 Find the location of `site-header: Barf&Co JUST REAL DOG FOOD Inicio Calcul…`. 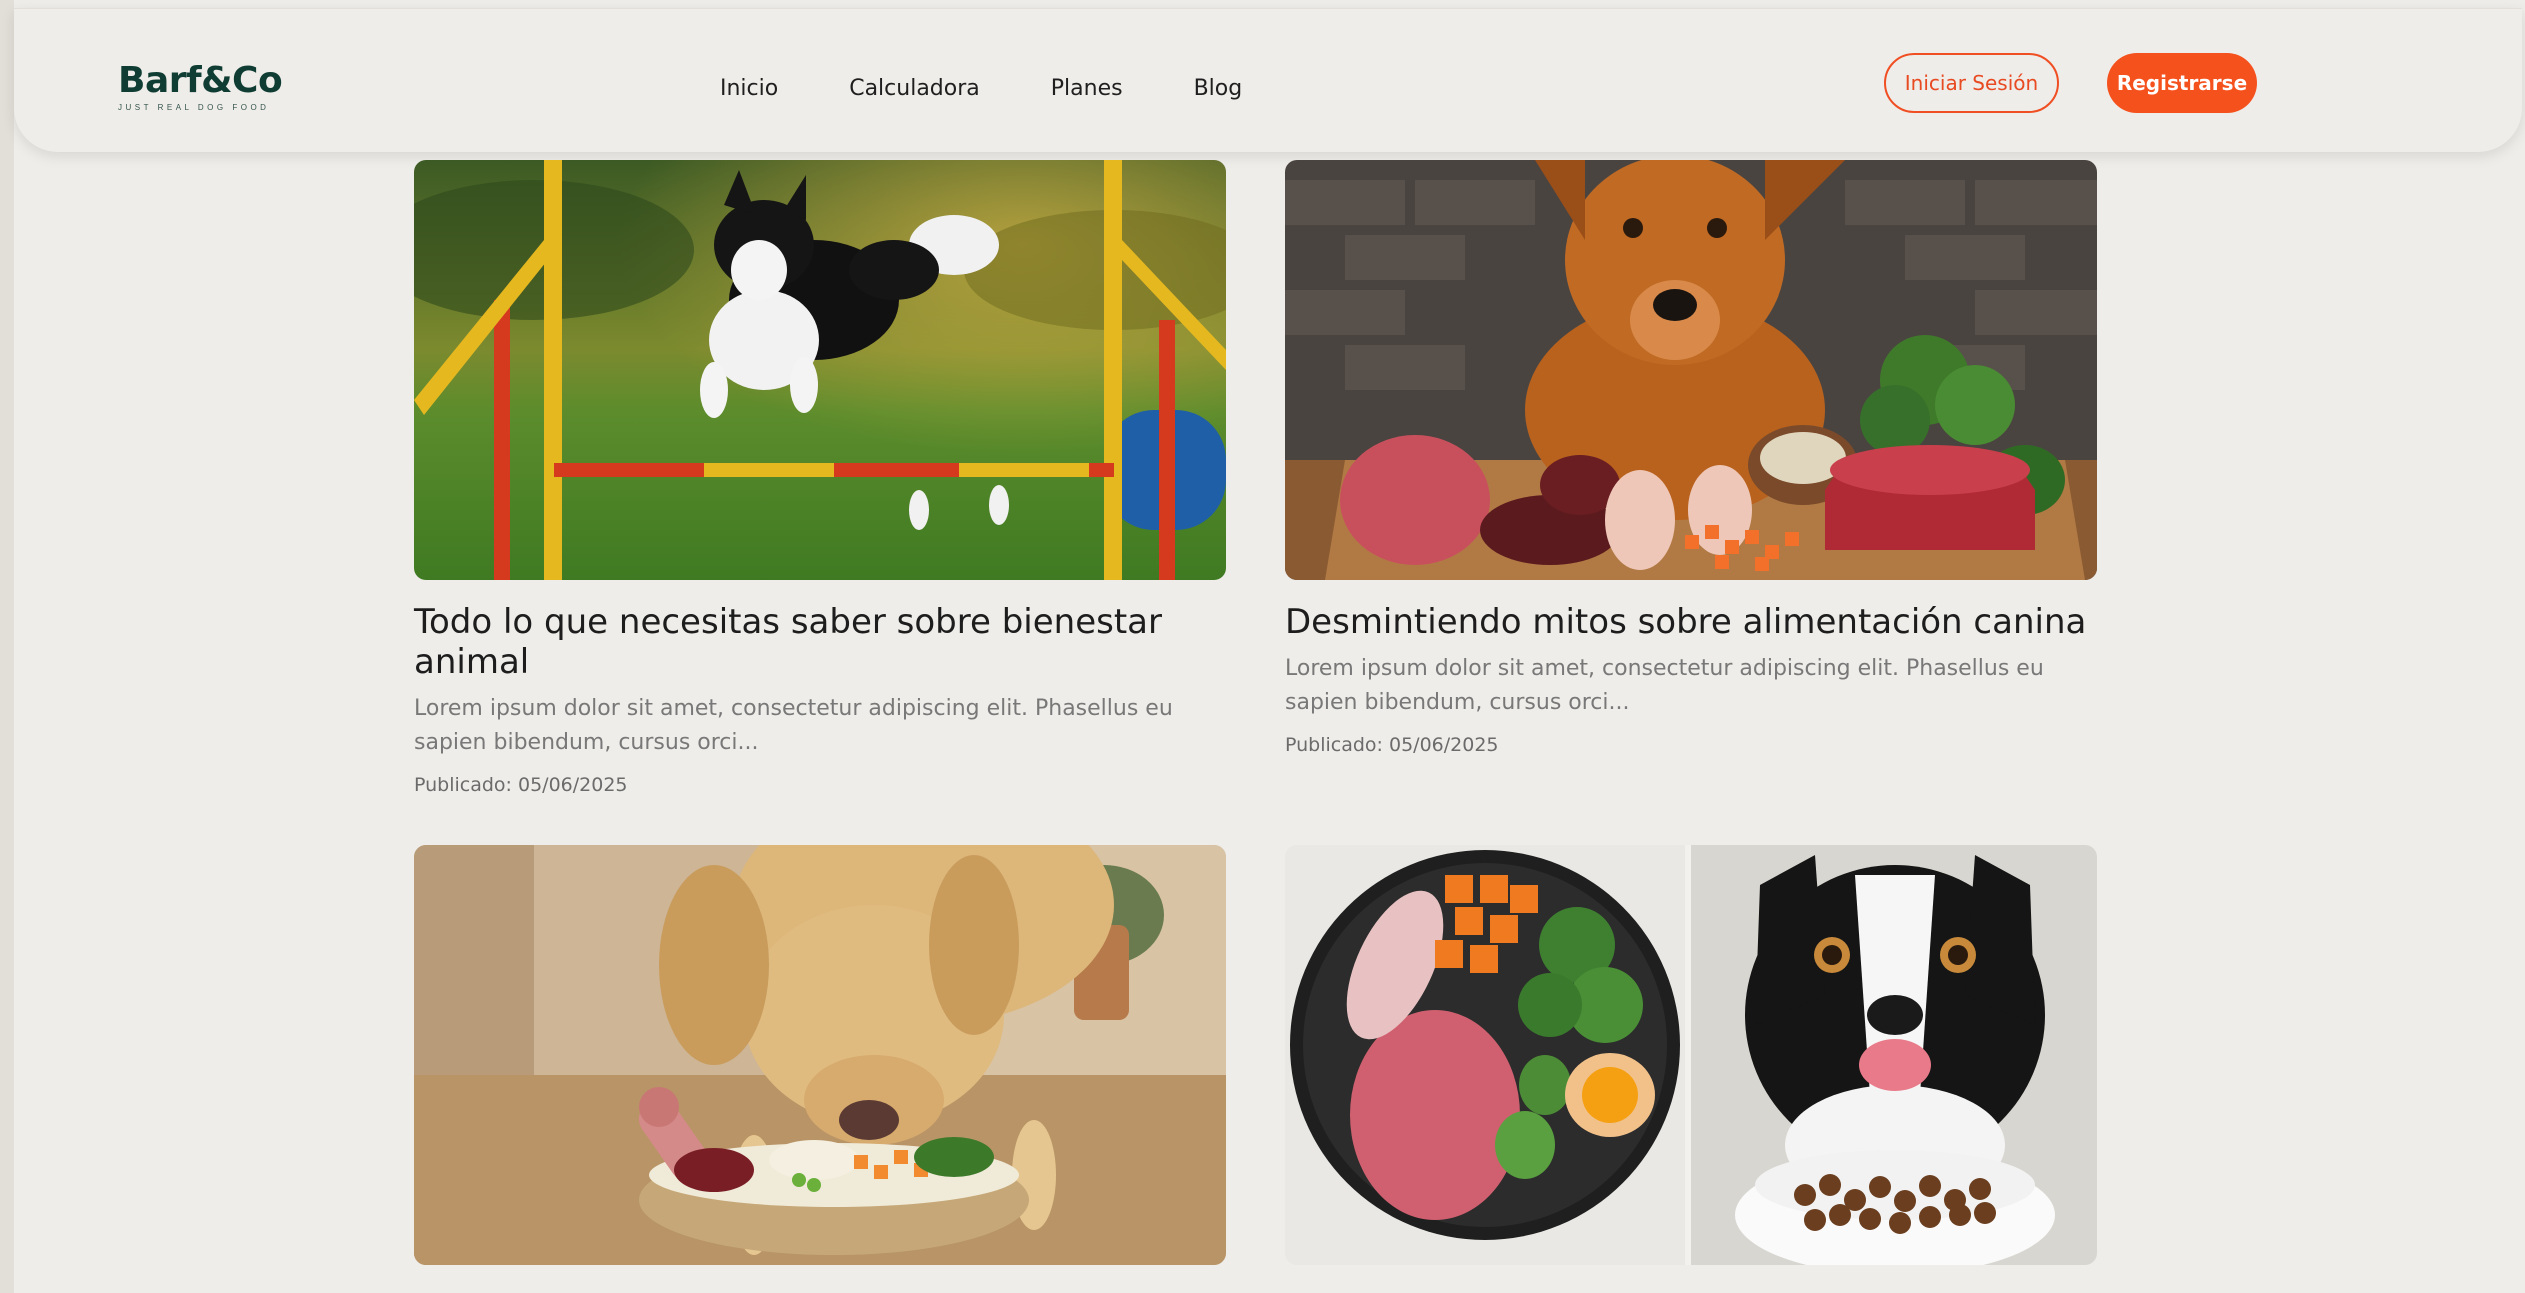

site-header: Barf&Co JUST REAL DOG FOOD Inicio Calcul… is located at coordinates (1268, 80).